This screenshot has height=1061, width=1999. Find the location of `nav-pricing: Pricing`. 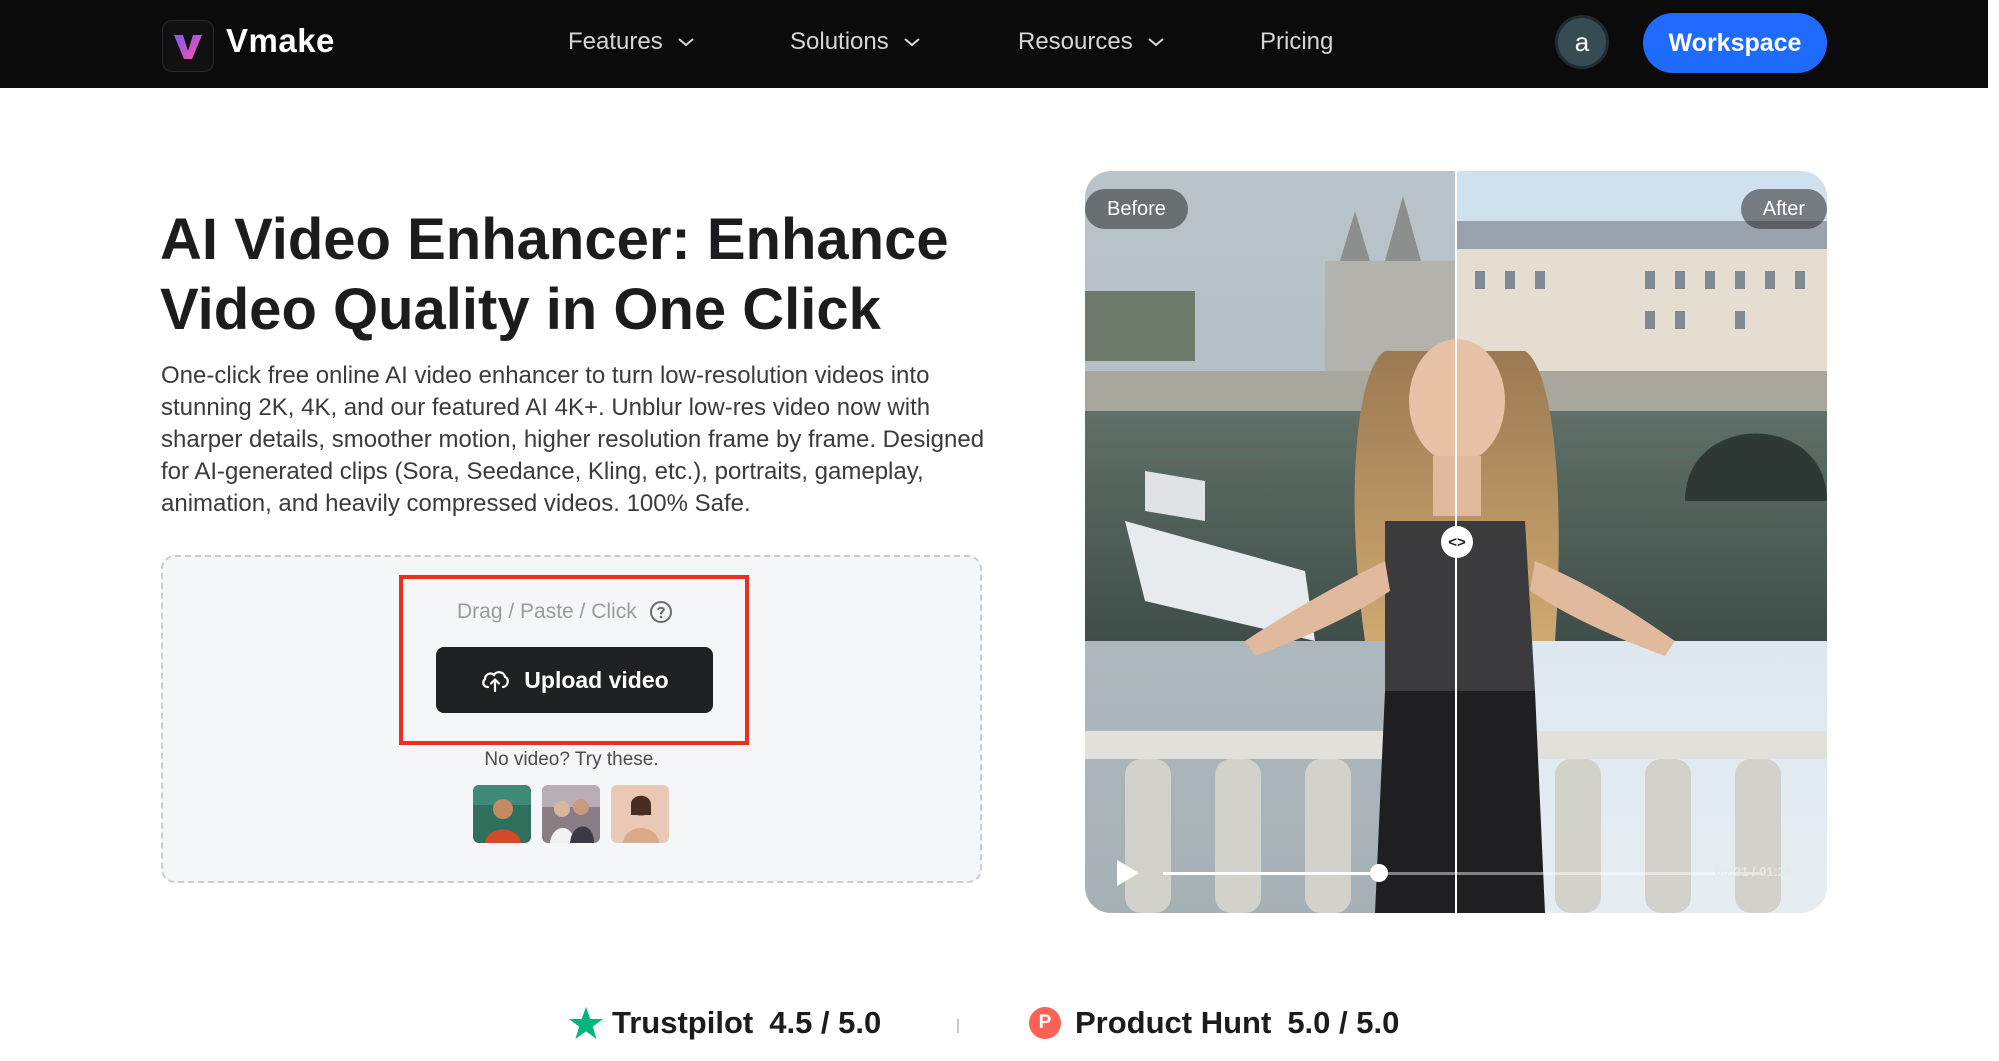

nav-pricing: Pricing is located at coordinates (1296, 42).